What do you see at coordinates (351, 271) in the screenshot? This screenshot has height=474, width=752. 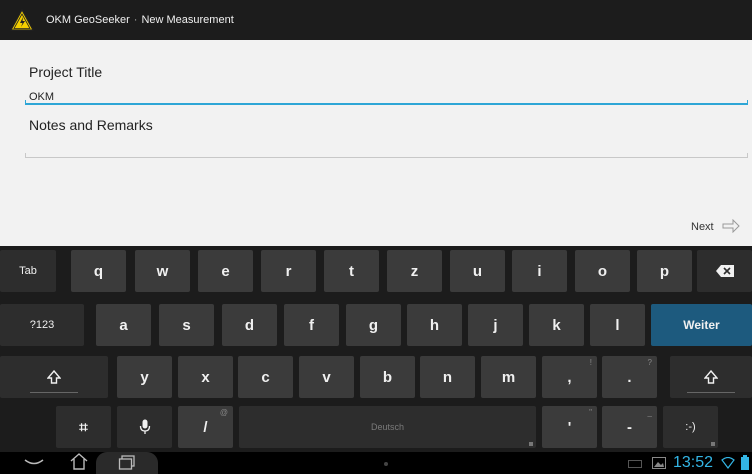 I see `key-t: t` at bounding box center [351, 271].